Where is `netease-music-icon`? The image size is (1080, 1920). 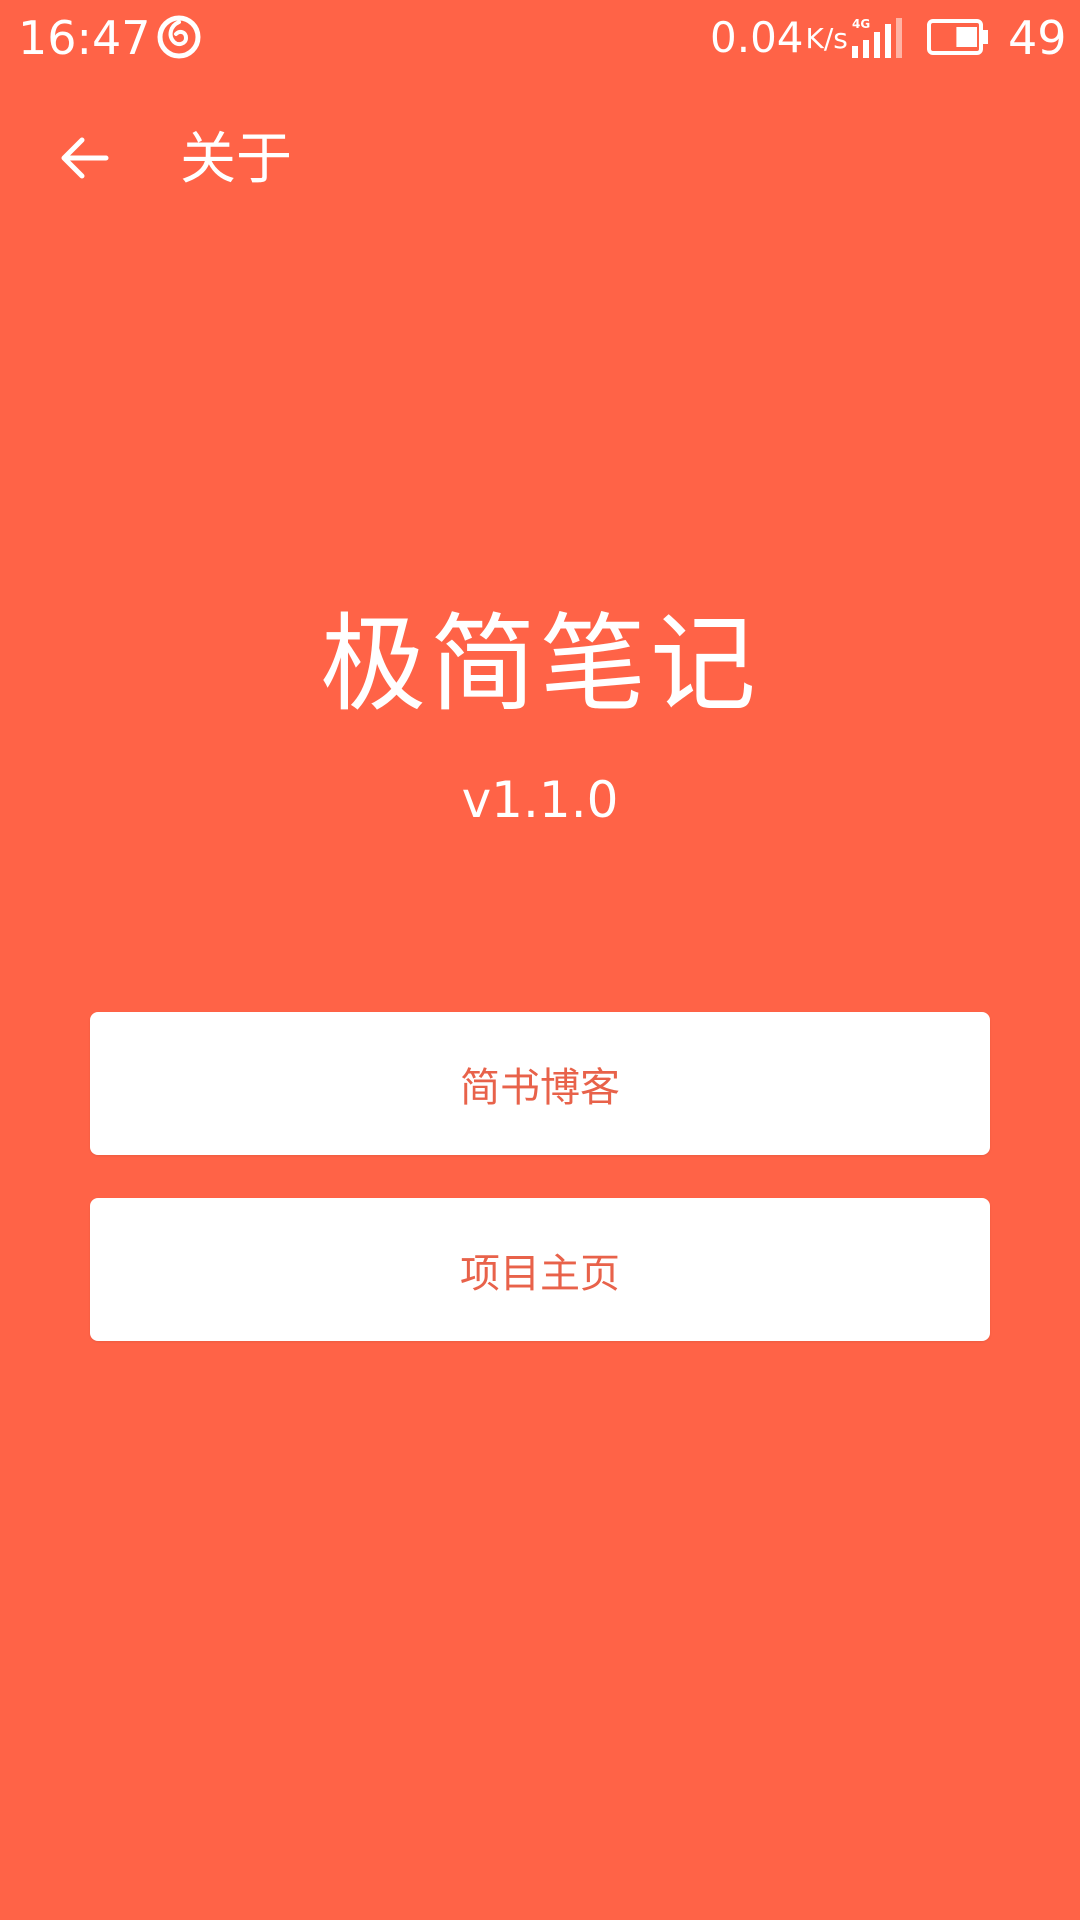
netease-music-icon is located at coordinates (179, 37).